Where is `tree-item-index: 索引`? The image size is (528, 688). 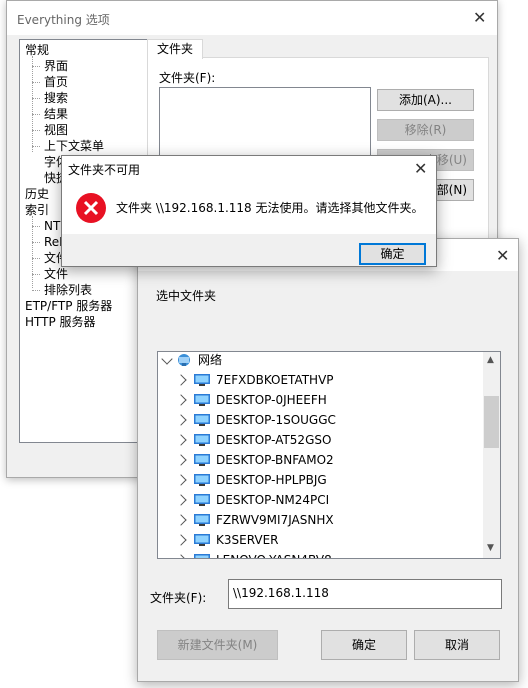 tree-item-index: 索引 is located at coordinates (37, 210).